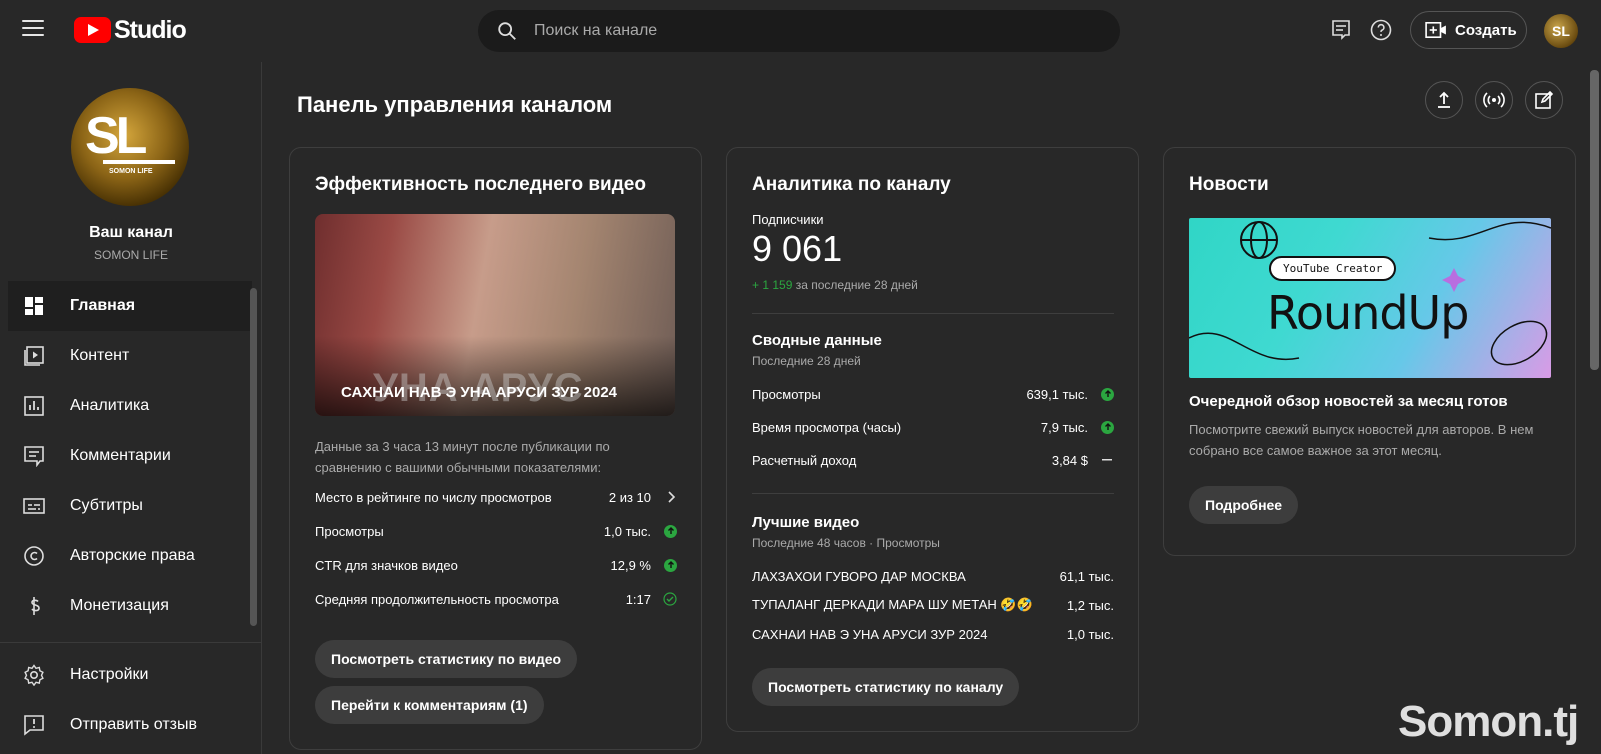 This screenshot has width=1601, height=754. Describe the element at coordinates (629, 497) in the screenshot. I see `stat-value: 2 из 10` at that location.